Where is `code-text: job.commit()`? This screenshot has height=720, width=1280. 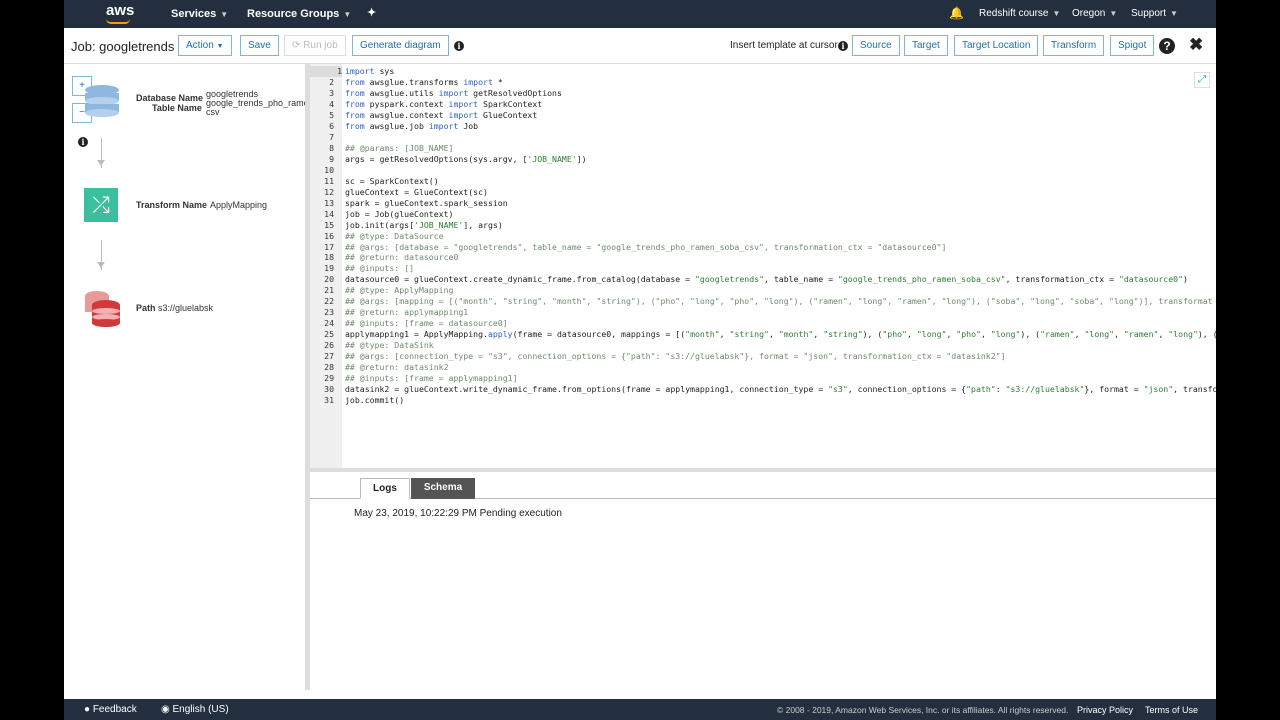 code-text: job.commit() is located at coordinates (375, 400).